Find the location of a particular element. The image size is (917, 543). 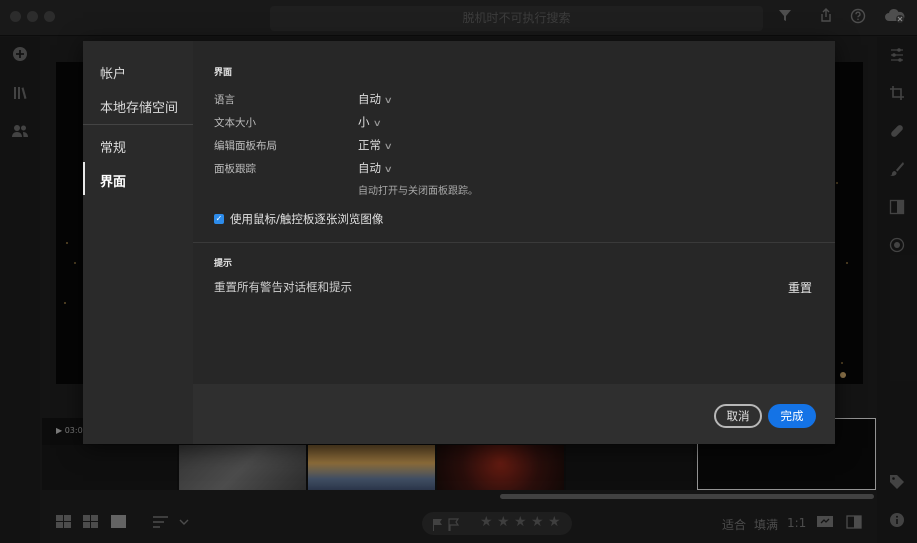

cancel-button: 取消 is located at coordinates (738, 416).